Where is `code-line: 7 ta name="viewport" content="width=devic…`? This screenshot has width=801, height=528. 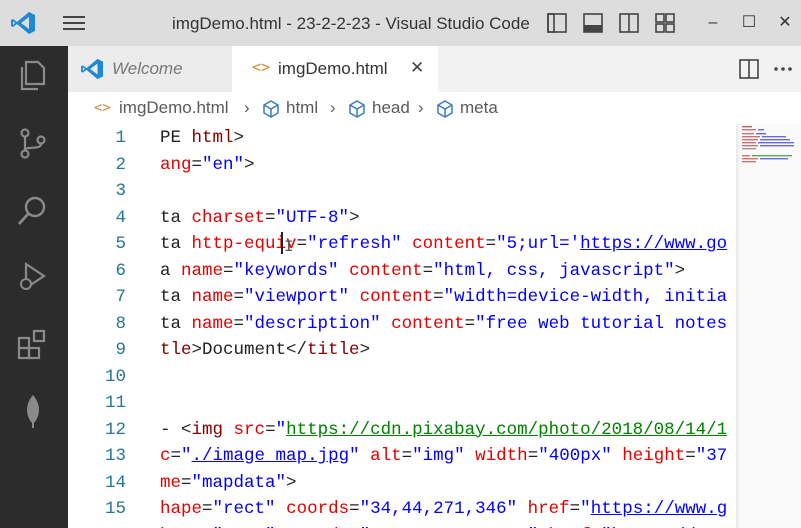 code-line: 7 ta name="viewport" content="width=devic… is located at coordinates (402, 297).